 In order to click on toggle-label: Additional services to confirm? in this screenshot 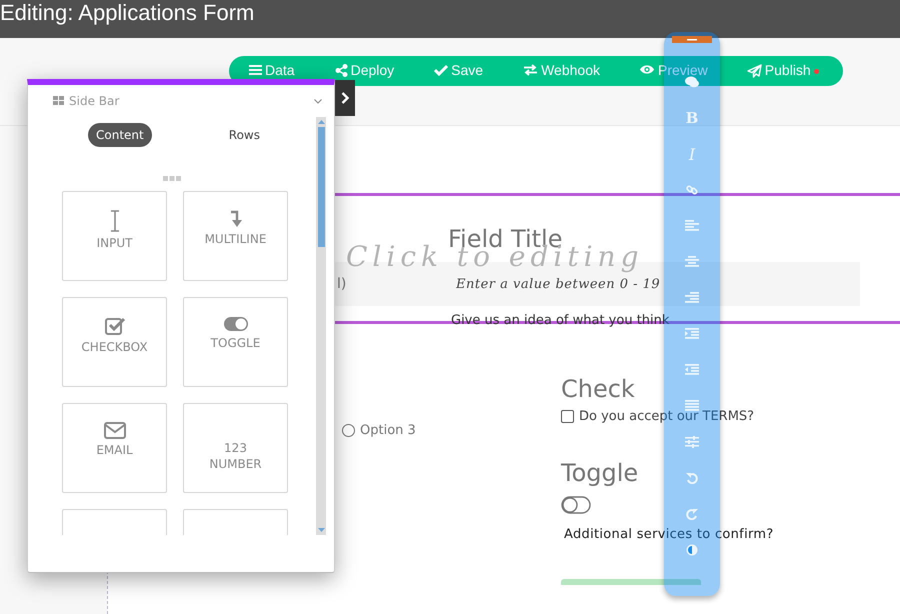, I will do `click(669, 534)`.